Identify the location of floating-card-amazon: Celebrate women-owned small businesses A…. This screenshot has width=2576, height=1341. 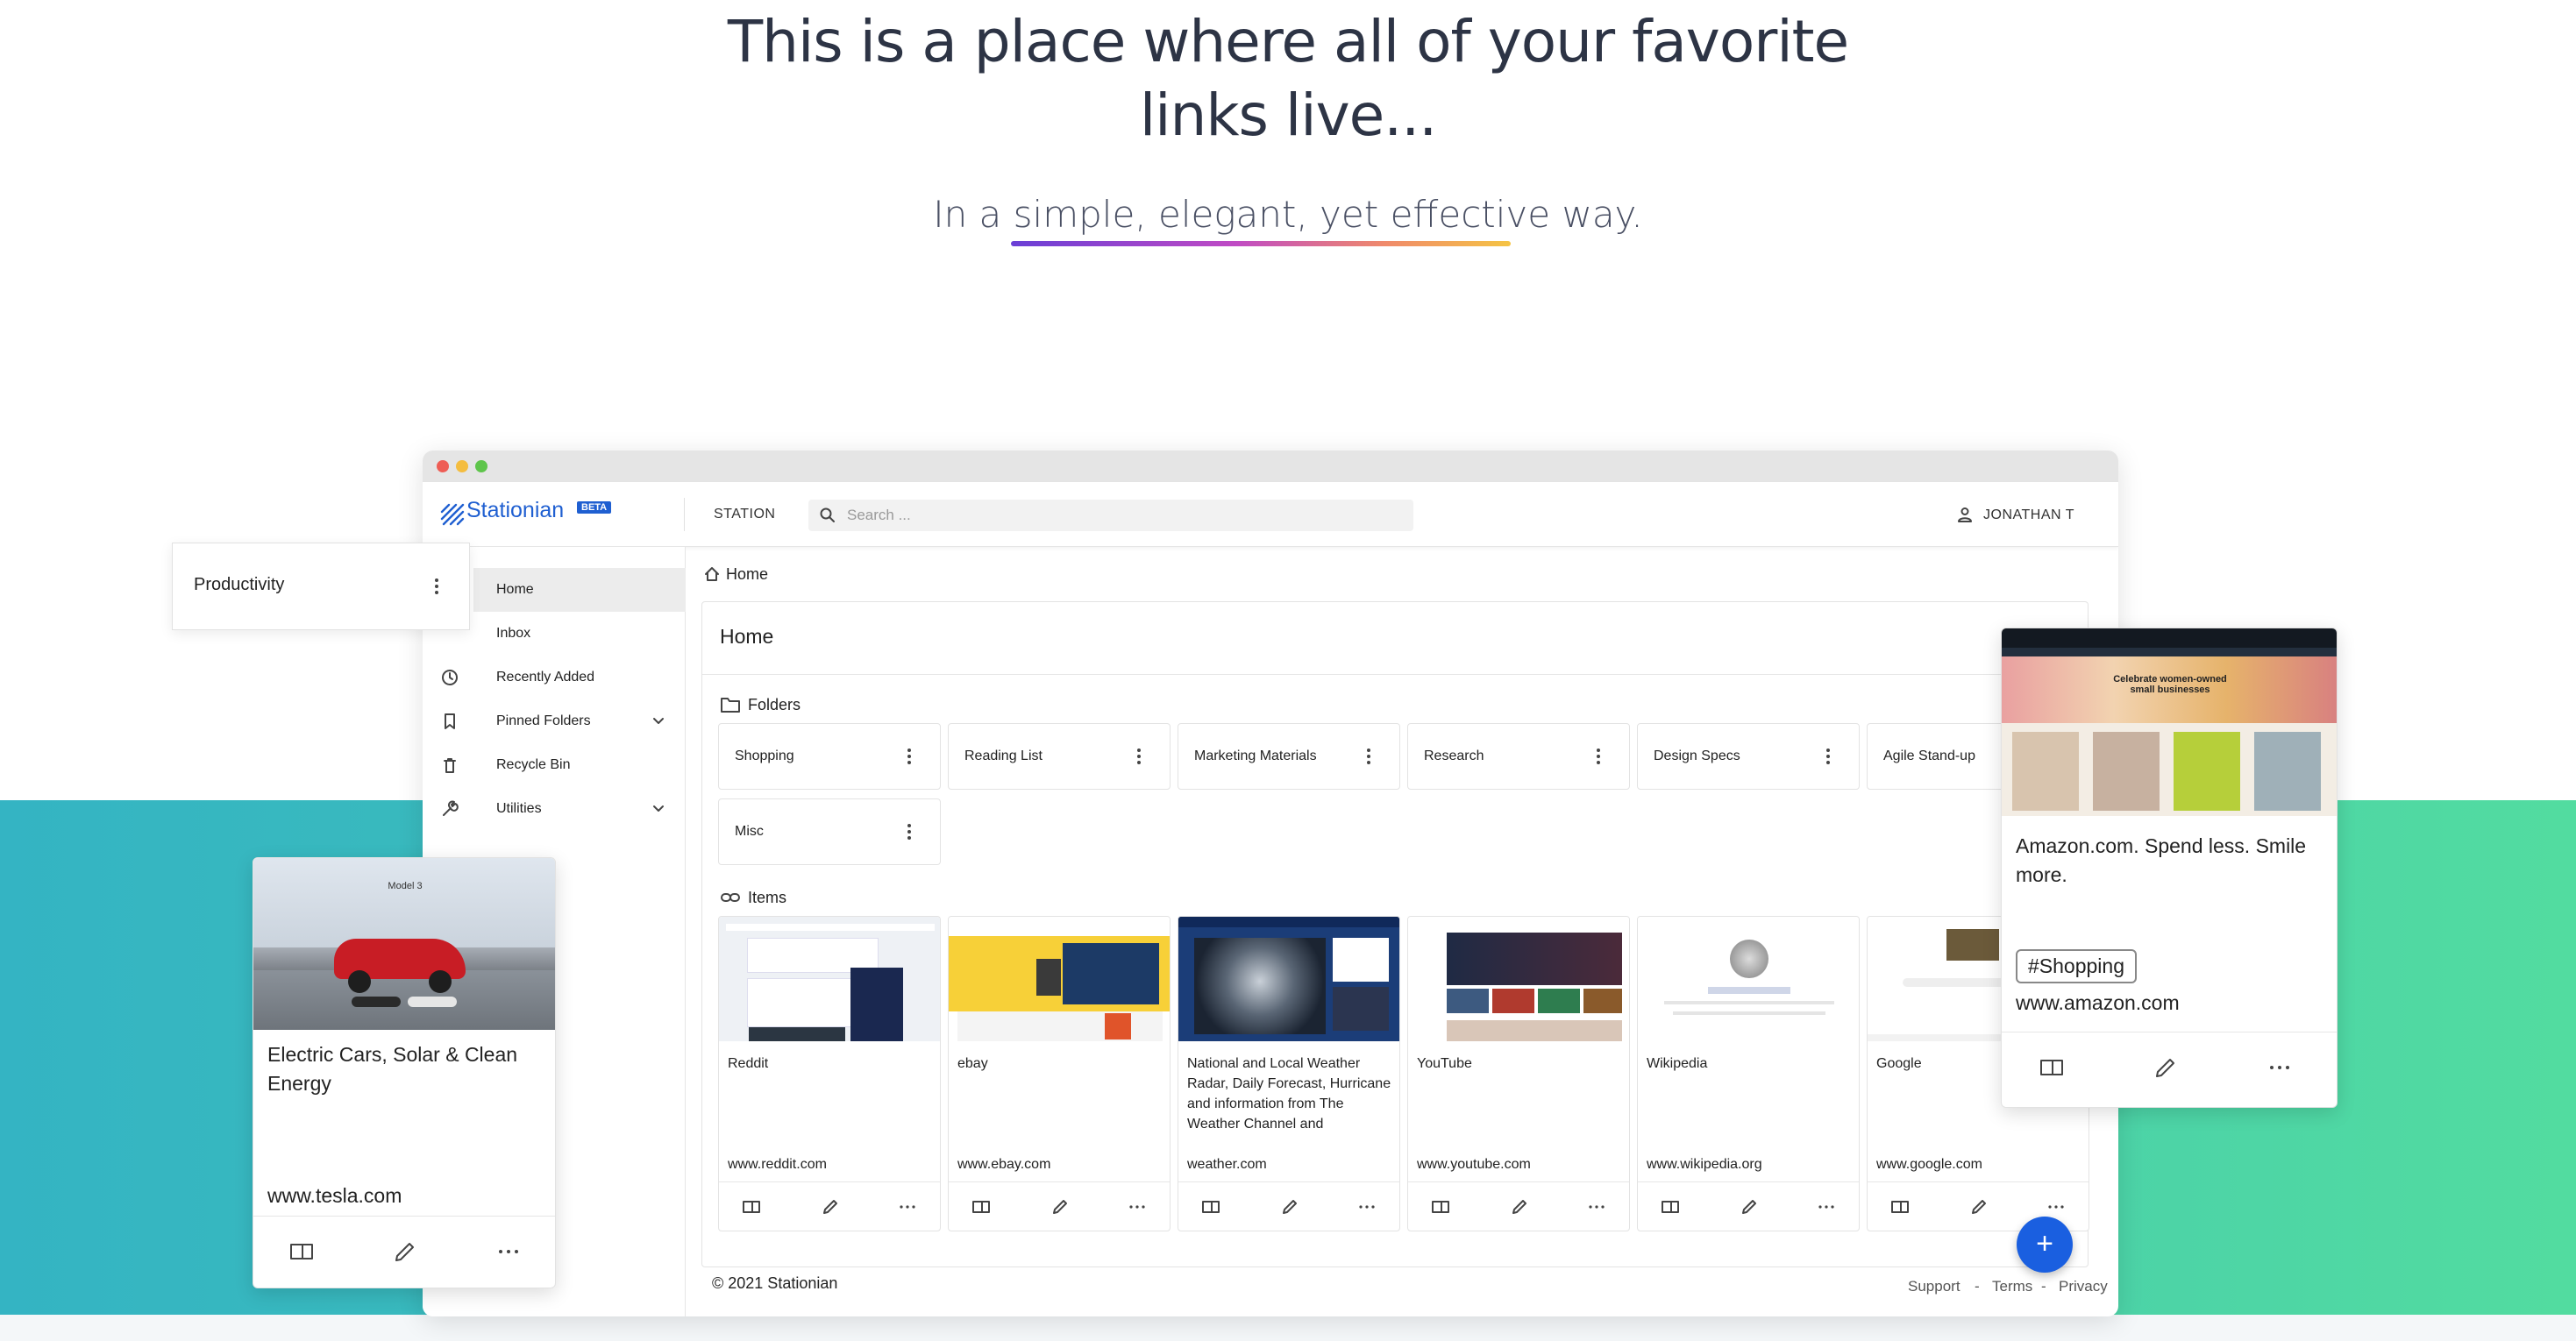
(2169, 868).